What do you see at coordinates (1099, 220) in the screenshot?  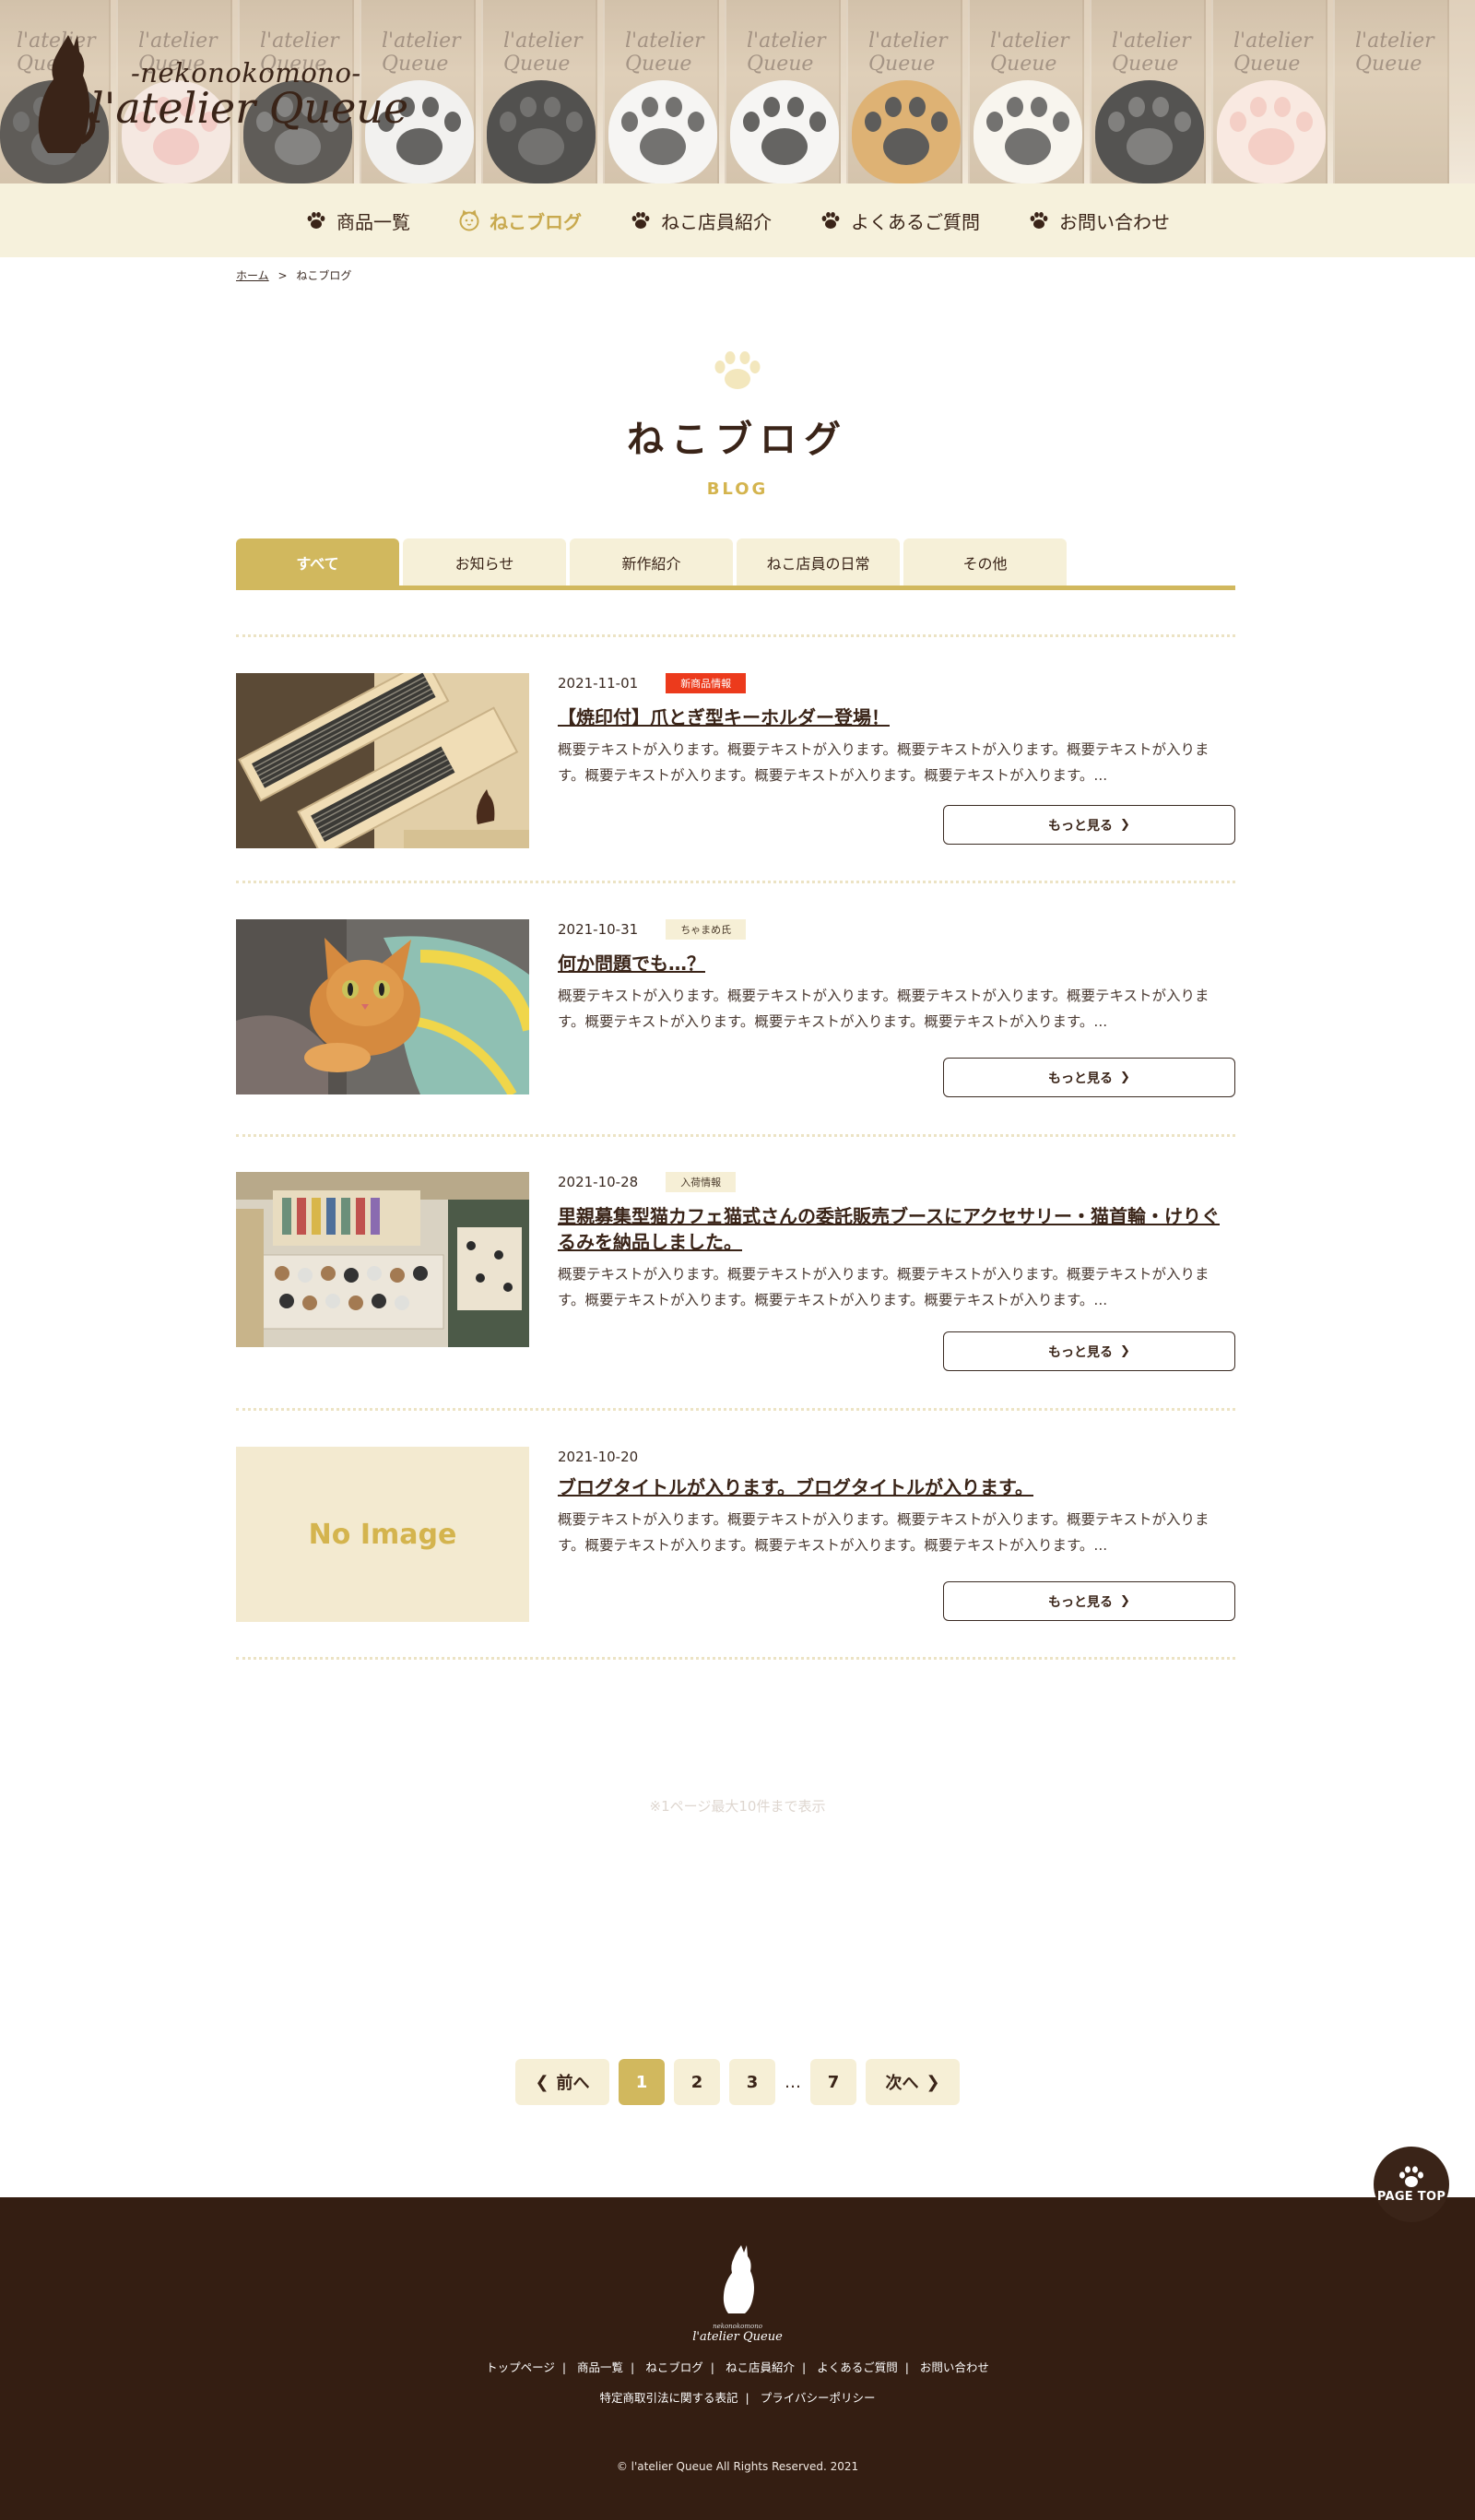 I see `nav-item-contact: お問い合わせ` at bounding box center [1099, 220].